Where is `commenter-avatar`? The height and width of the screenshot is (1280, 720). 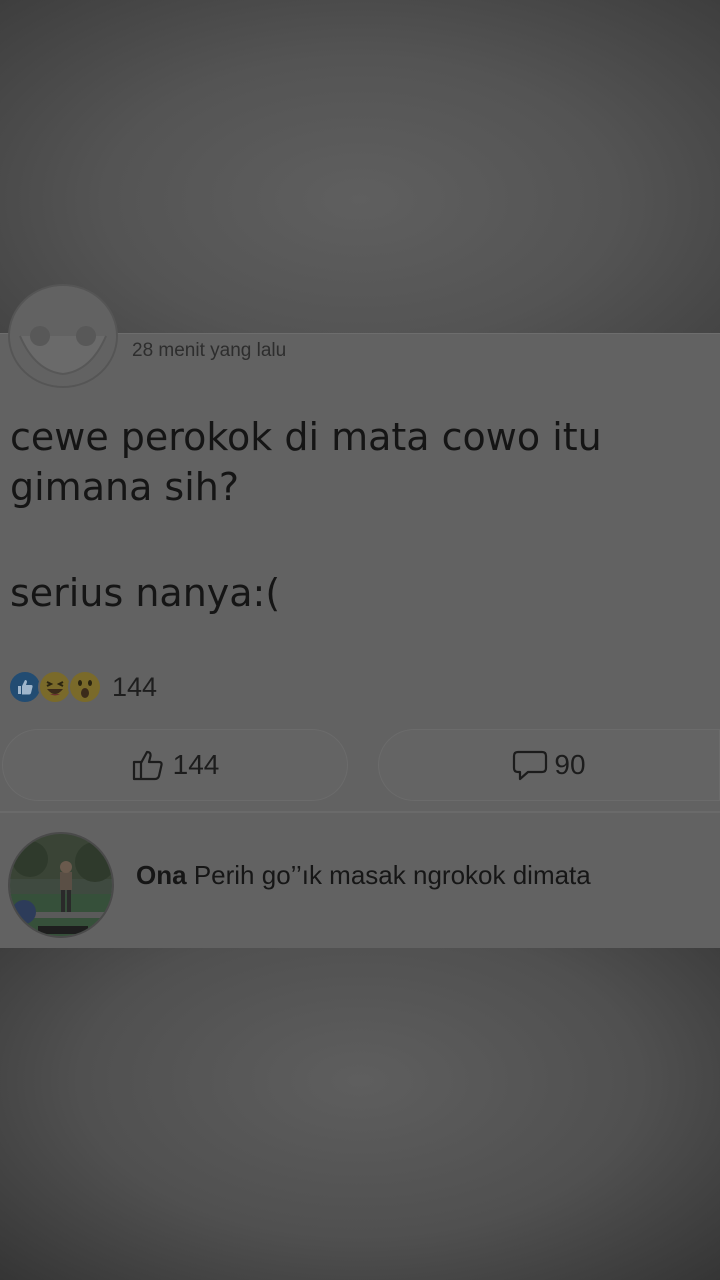 commenter-avatar is located at coordinates (61, 885).